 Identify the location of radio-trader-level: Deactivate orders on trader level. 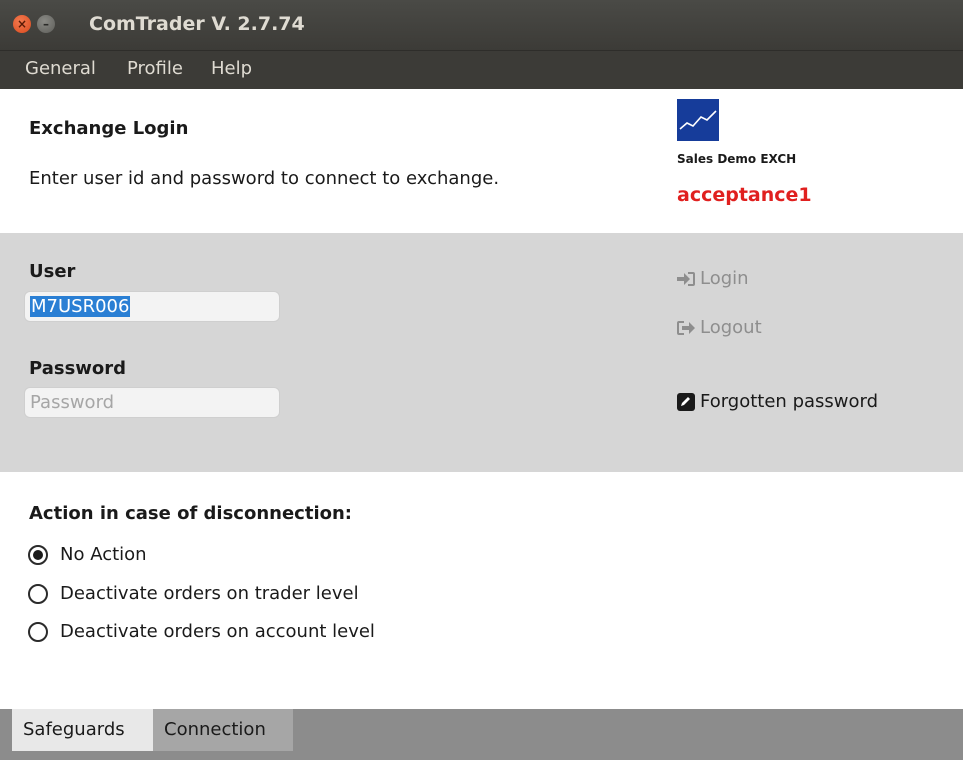
(193, 593).